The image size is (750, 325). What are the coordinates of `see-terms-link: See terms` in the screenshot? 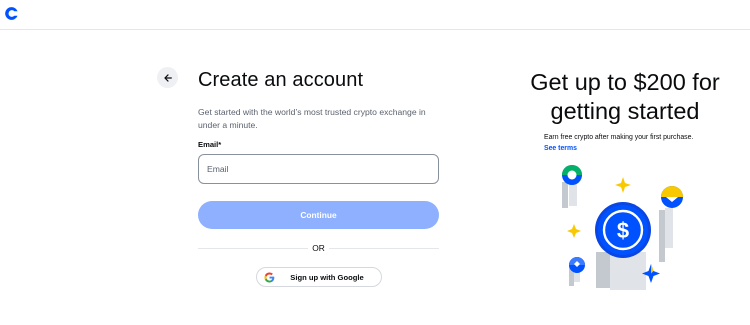 It's located at (560, 148).